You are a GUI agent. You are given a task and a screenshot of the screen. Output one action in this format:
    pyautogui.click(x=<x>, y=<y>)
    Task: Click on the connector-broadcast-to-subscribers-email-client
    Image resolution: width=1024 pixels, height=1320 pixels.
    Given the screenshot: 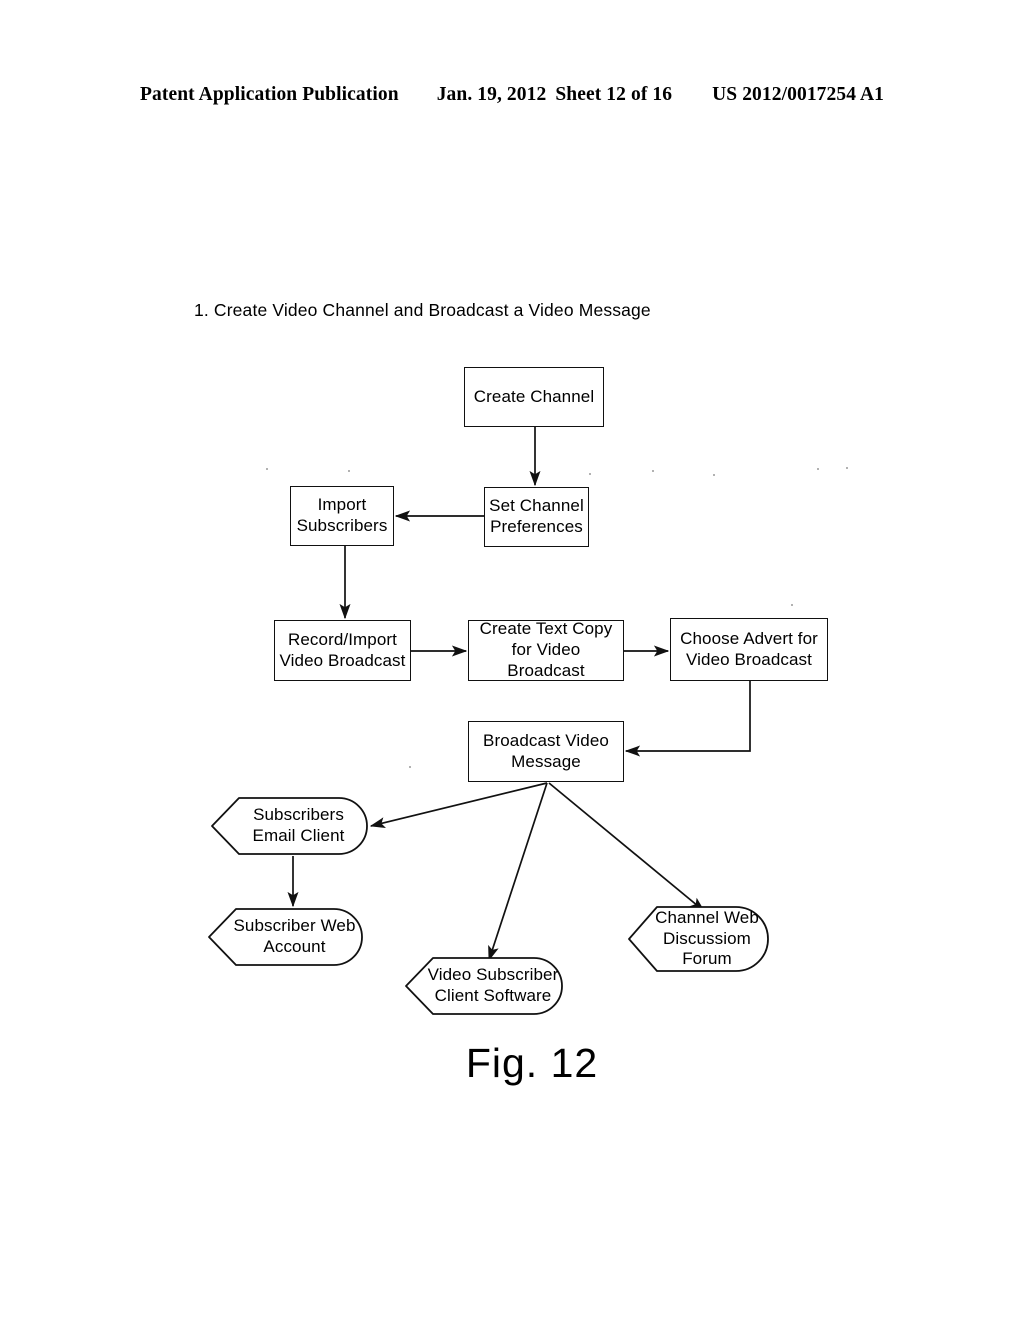 What is the action you would take?
    pyautogui.click(x=458, y=805)
    